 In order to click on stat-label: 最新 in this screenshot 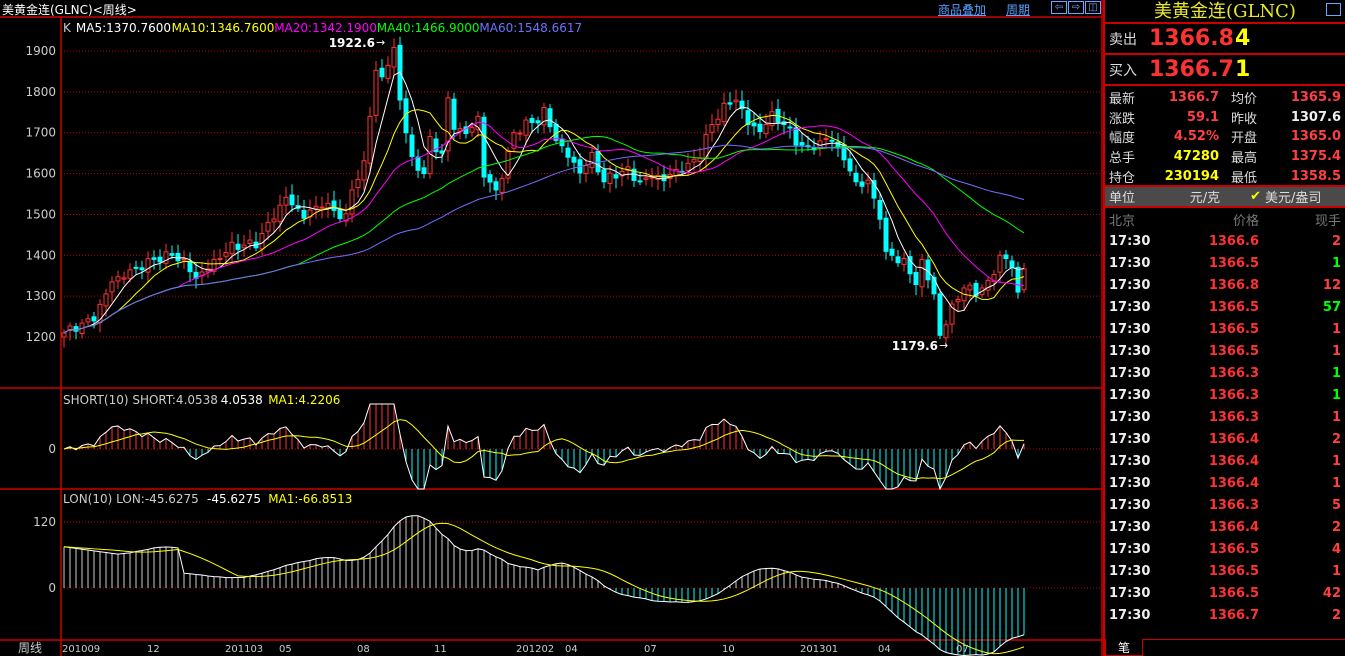, I will do `click(1122, 100)`.